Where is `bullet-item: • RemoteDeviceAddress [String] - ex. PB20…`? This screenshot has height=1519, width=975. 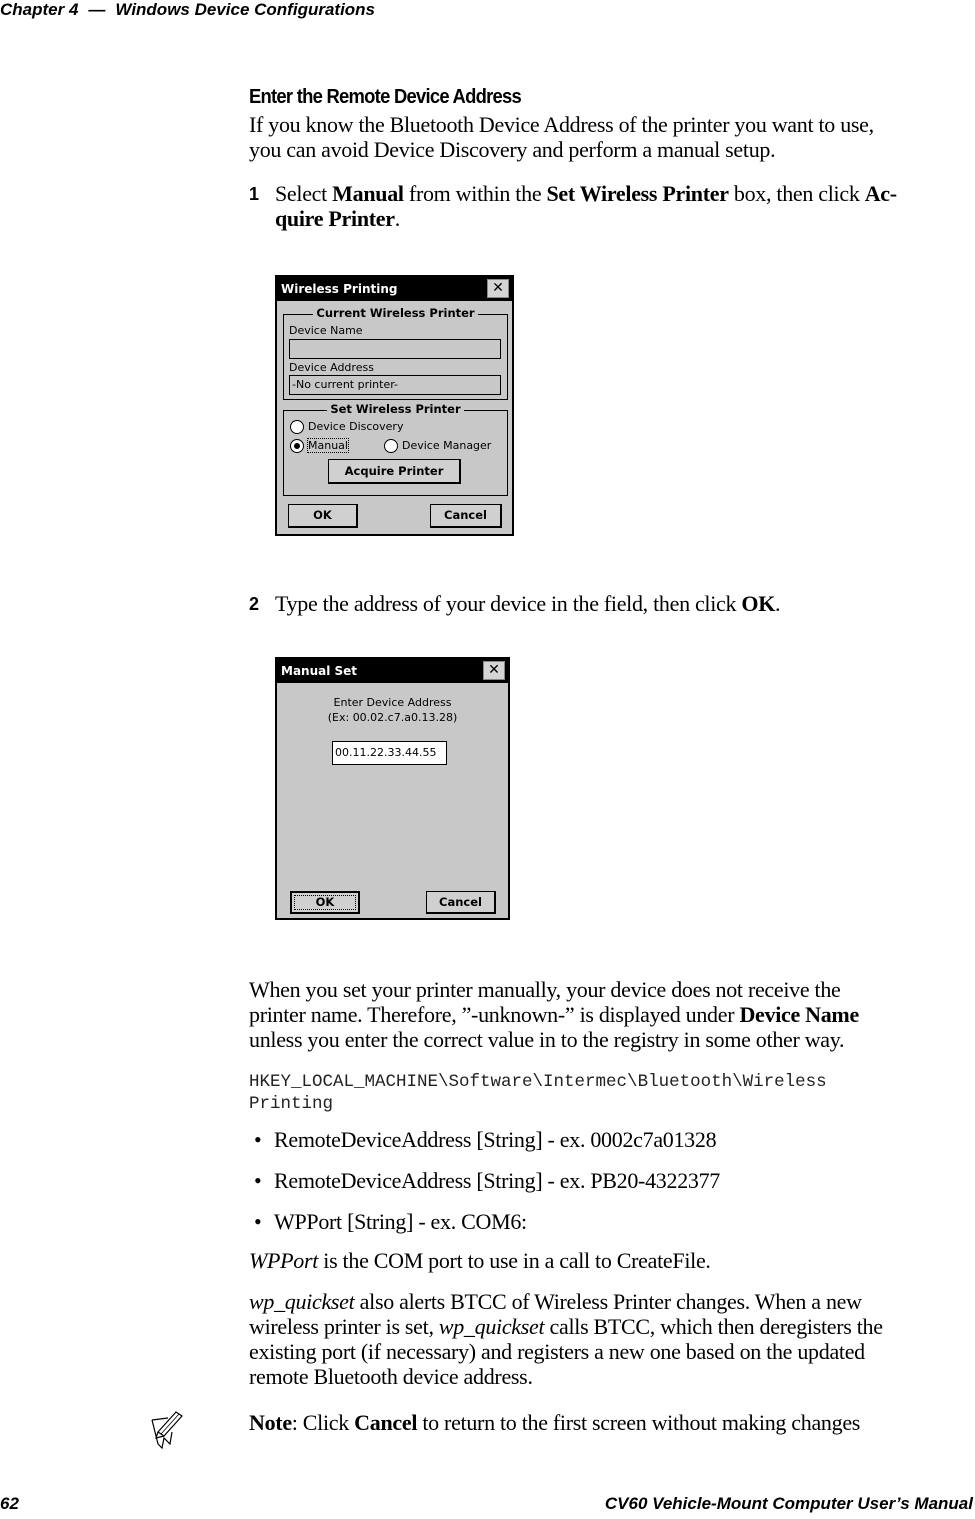 bullet-item: • RemoteDeviceAddress [String] - ex. PB20… is located at coordinates (487, 1180).